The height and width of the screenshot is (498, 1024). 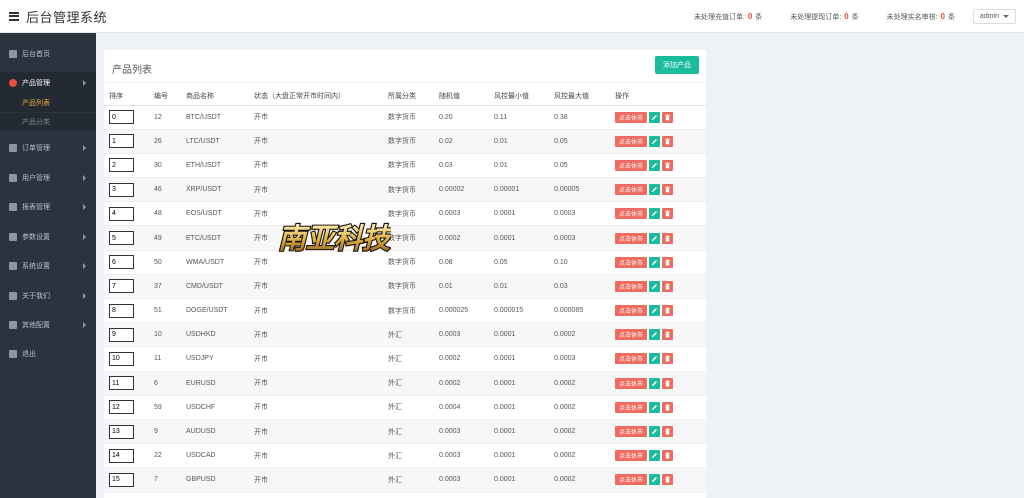 I want to click on user-menu-dropdown: admin, so click(x=994, y=16).